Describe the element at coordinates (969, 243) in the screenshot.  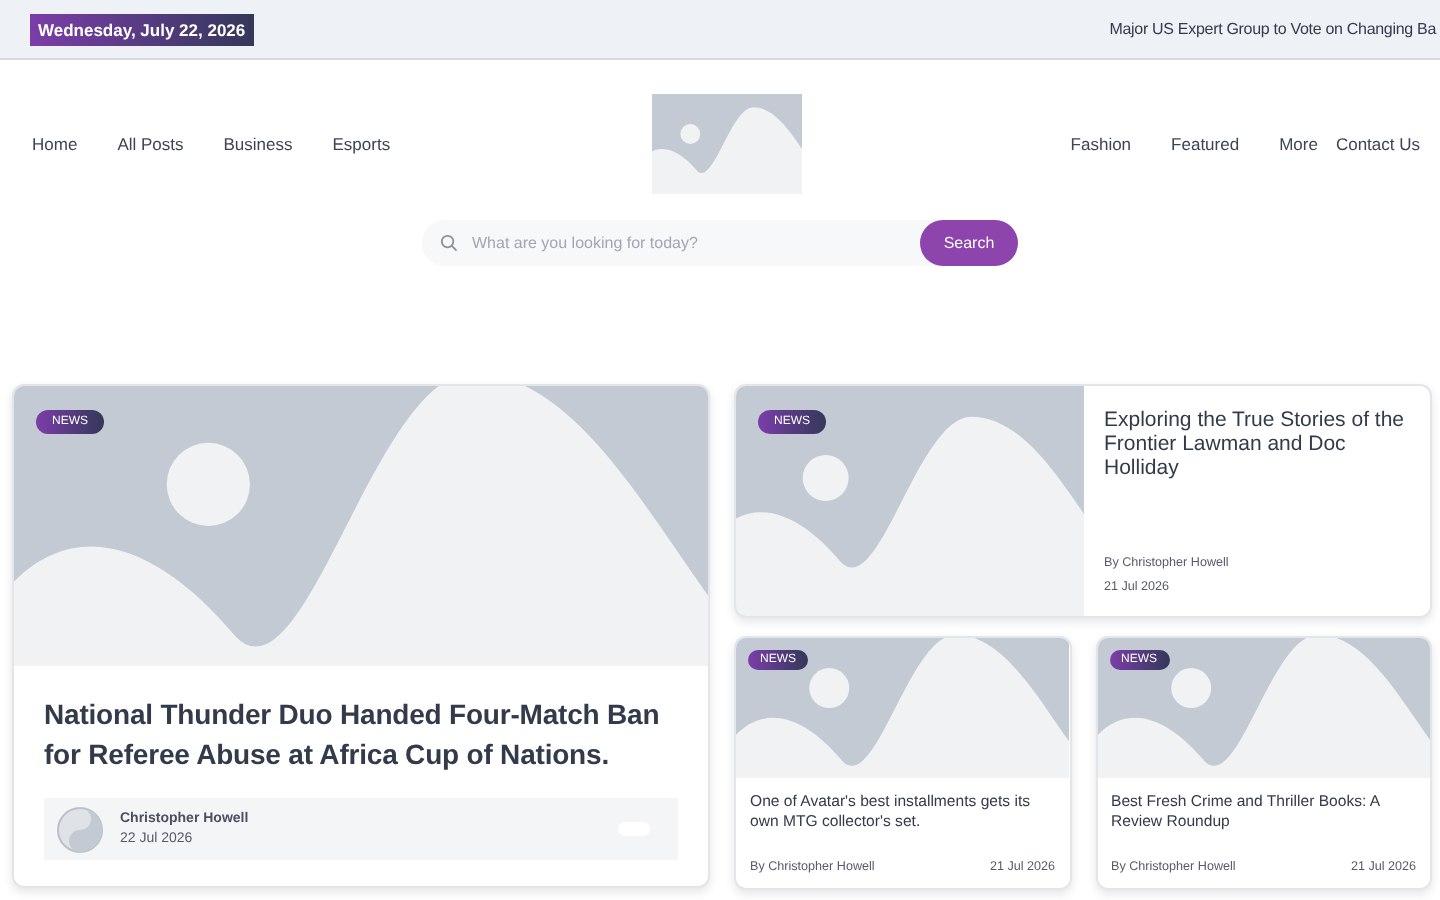
I see `search-button: Search` at that location.